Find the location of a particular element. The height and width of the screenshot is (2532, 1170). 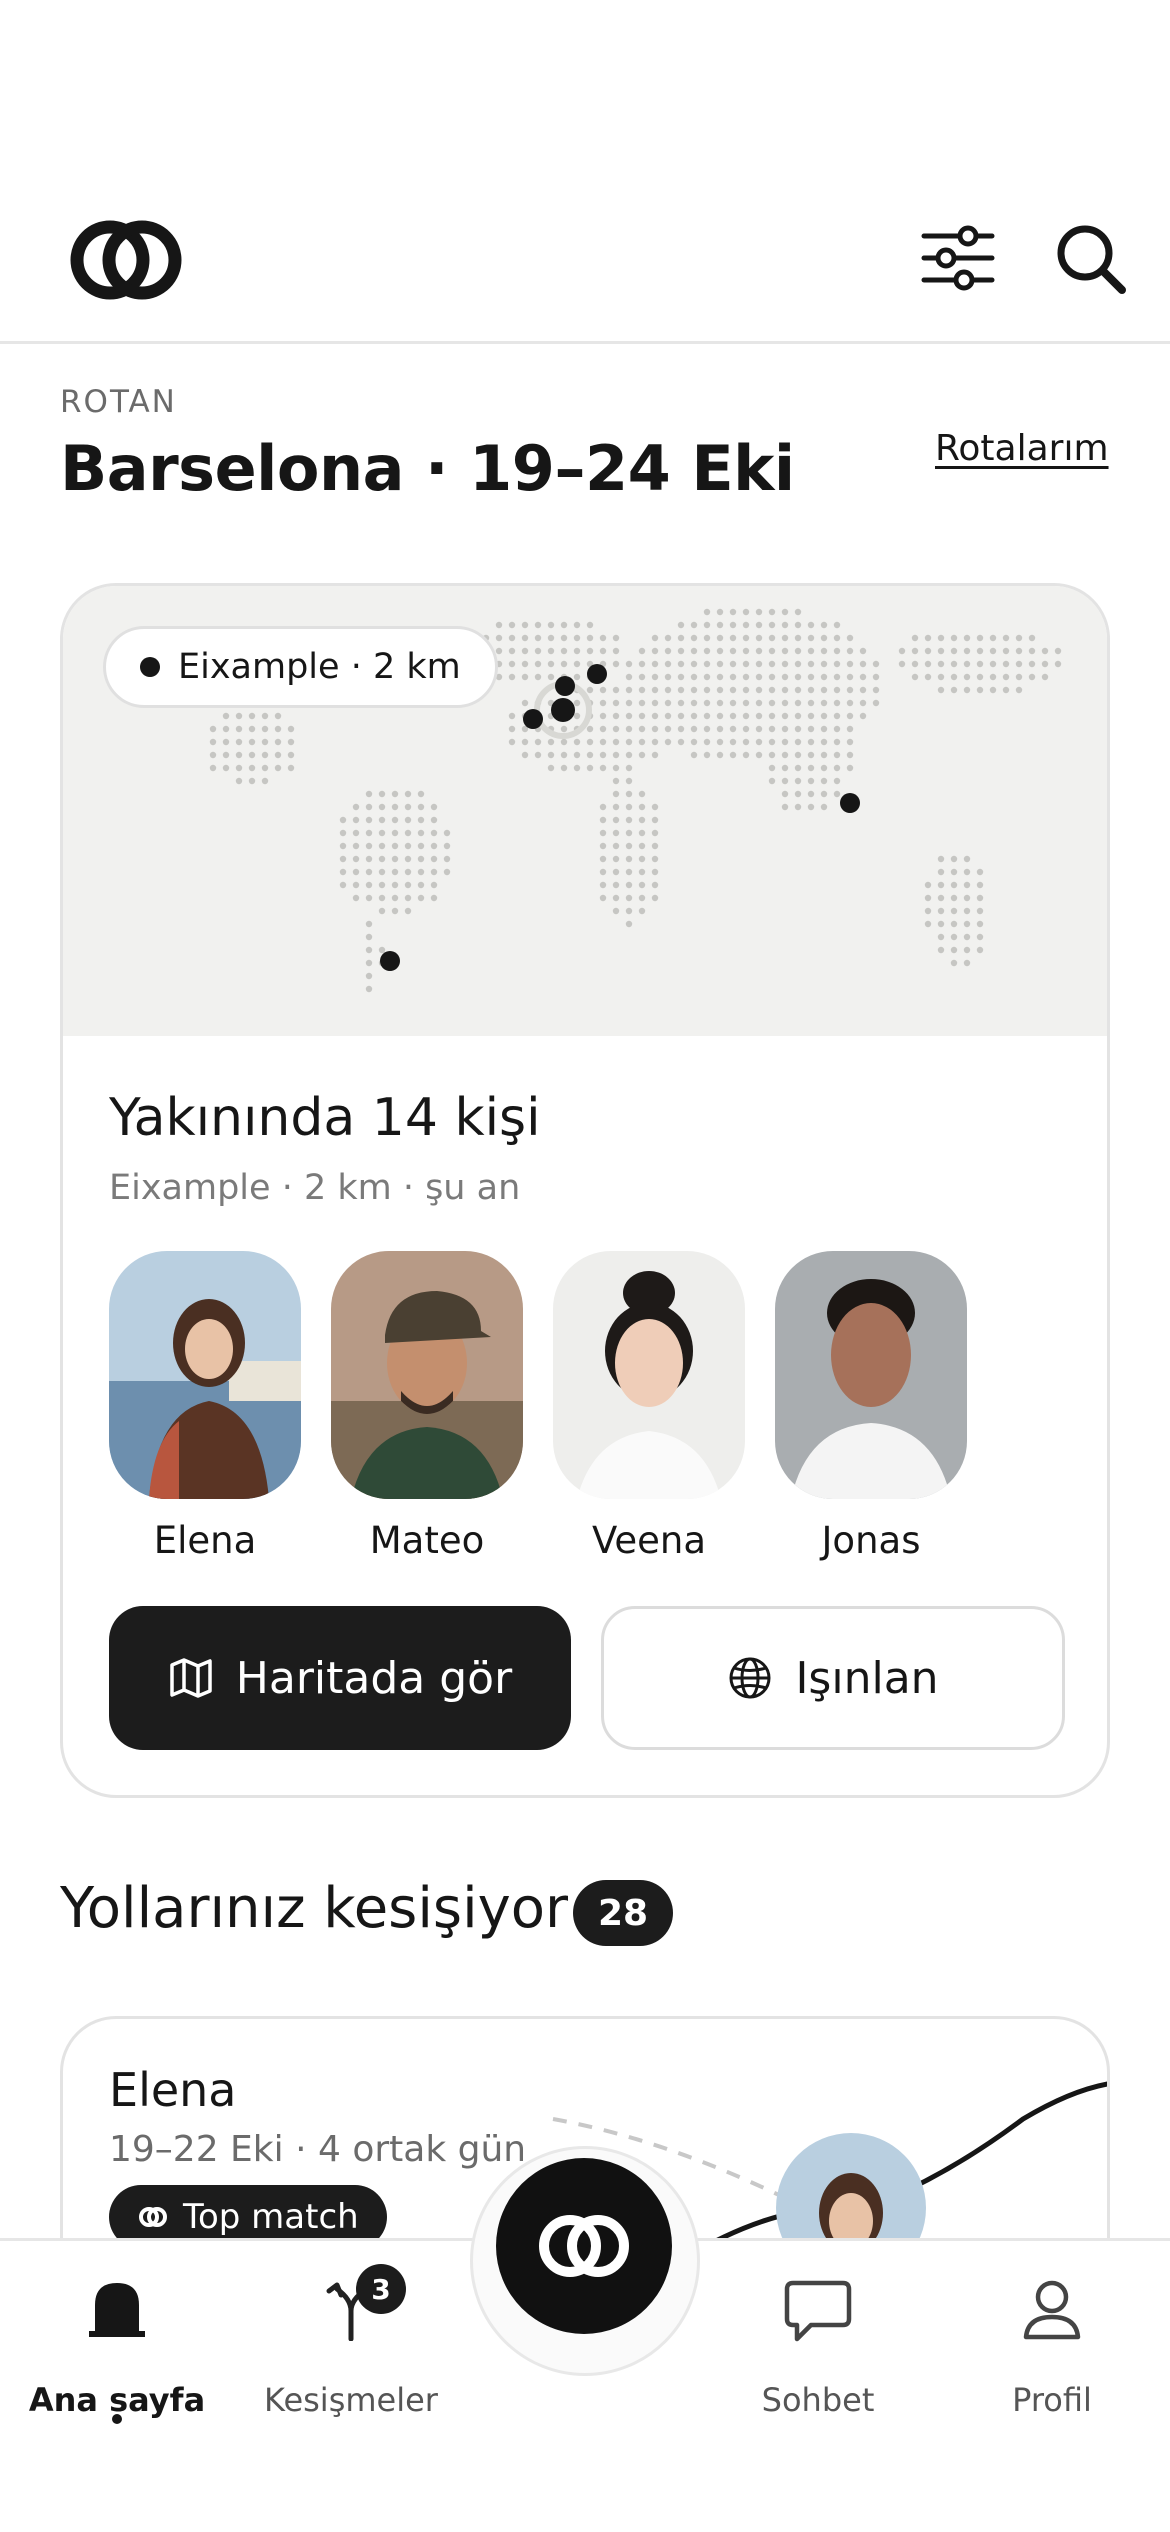

nav-profile: Profil is located at coordinates (1052, 2337).